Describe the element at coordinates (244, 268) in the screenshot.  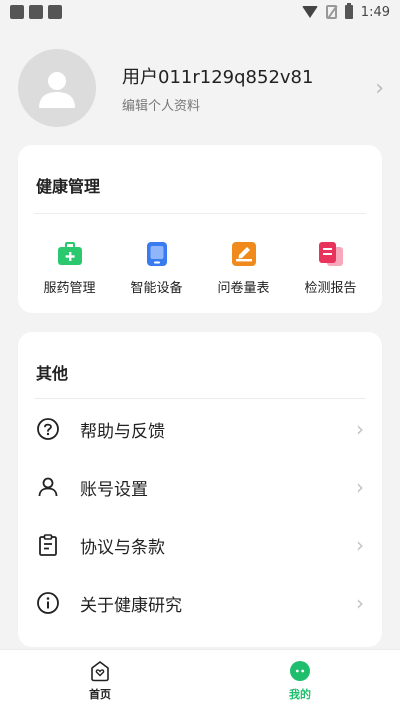
I see `health-item-questionnaire: 问卷量表` at that location.